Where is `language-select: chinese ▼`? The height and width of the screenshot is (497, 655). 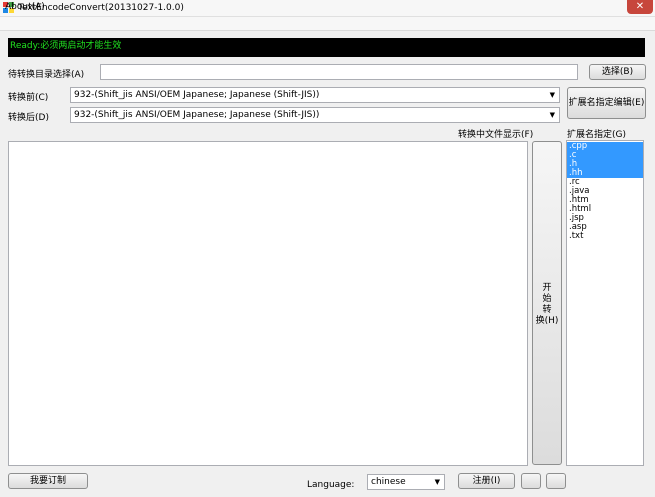 language-select: chinese ▼ is located at coordinates (406, 482).